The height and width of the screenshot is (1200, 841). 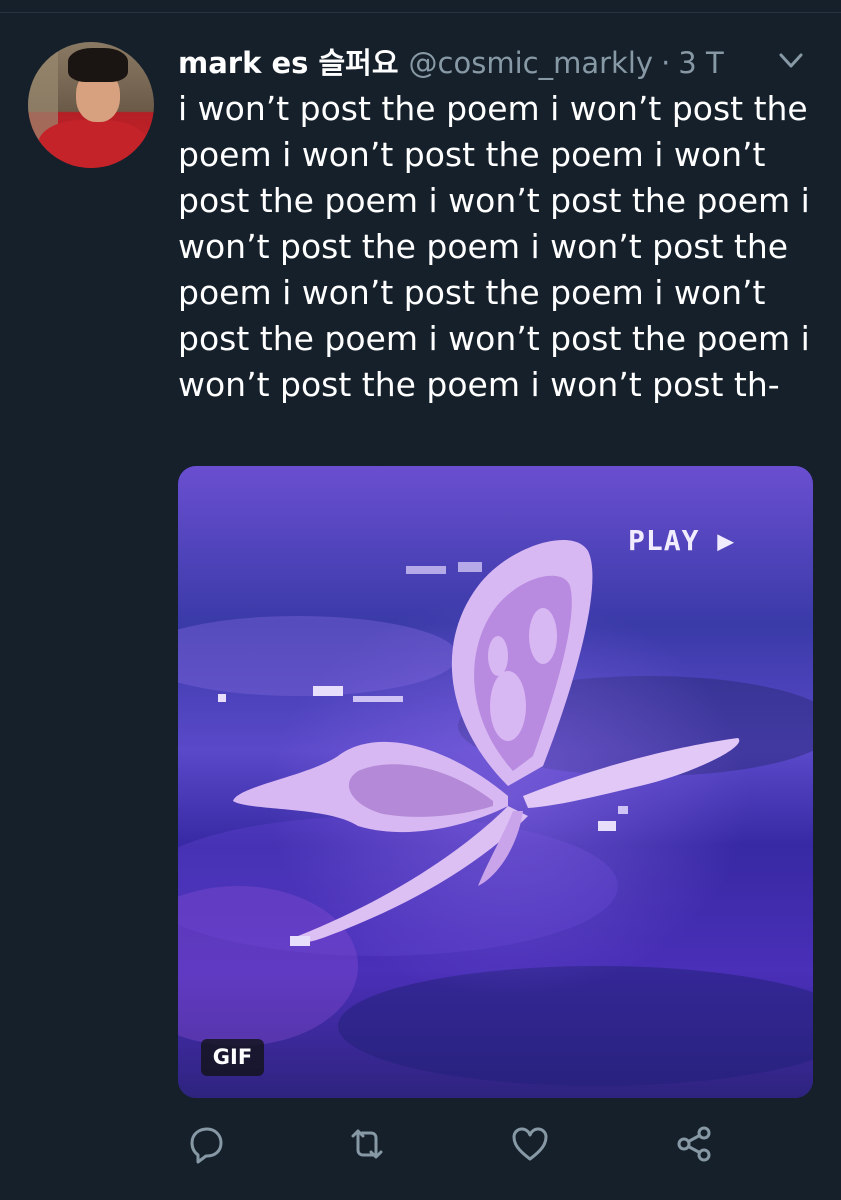 I want to click on user-handle: @cosmic_markly, so click(x=531, y=63).